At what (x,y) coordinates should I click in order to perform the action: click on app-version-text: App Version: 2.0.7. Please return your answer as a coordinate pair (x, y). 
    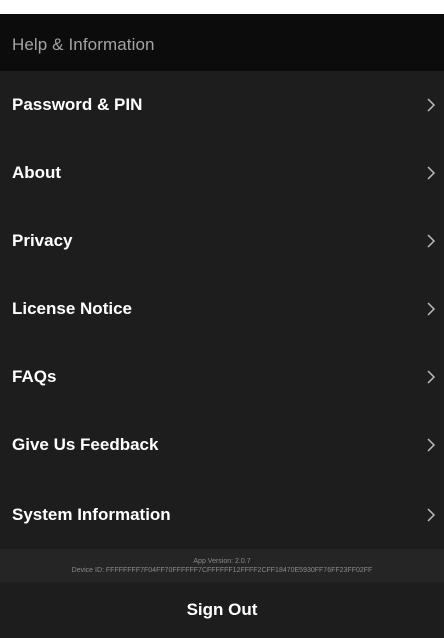
    Looking at the image, I should click on (222, 561).